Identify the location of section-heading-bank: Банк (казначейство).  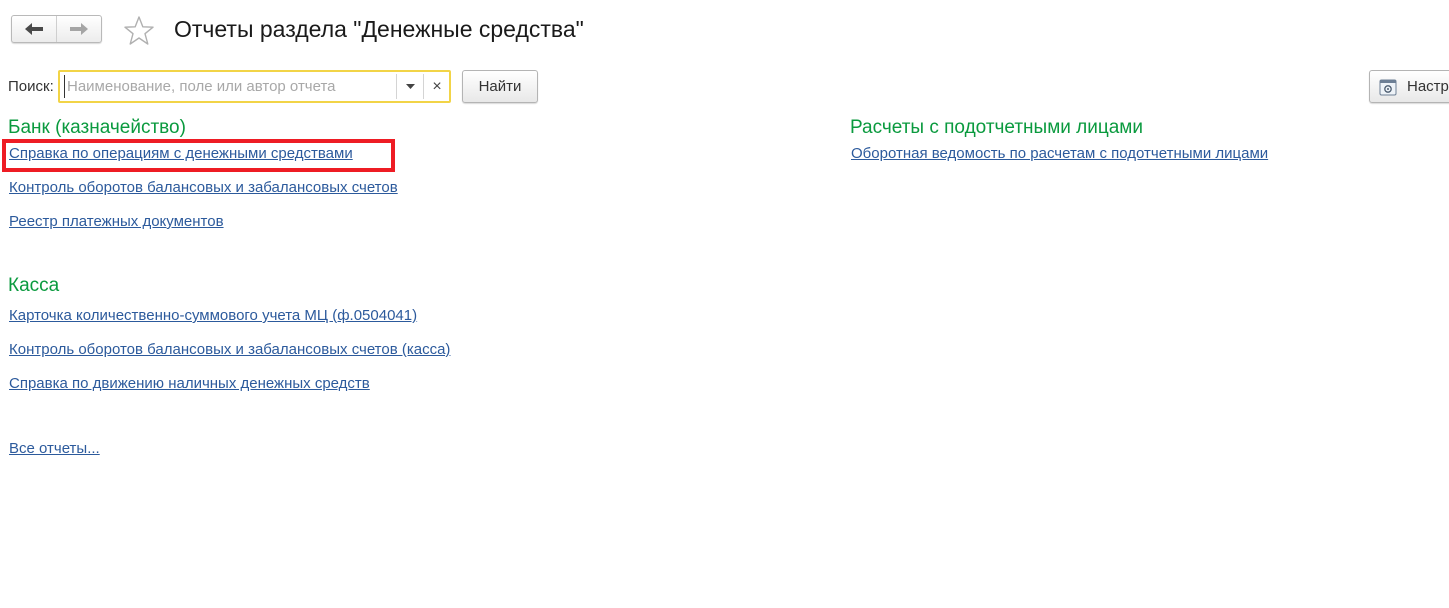
(97, 127).